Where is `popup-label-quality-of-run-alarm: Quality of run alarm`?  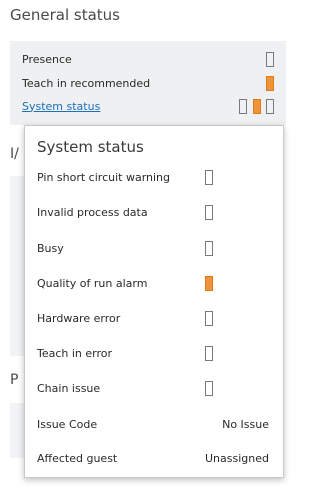
popup-label-quality-of-run-alarm: Quality of run alarm is located at coordinates (92, 283).